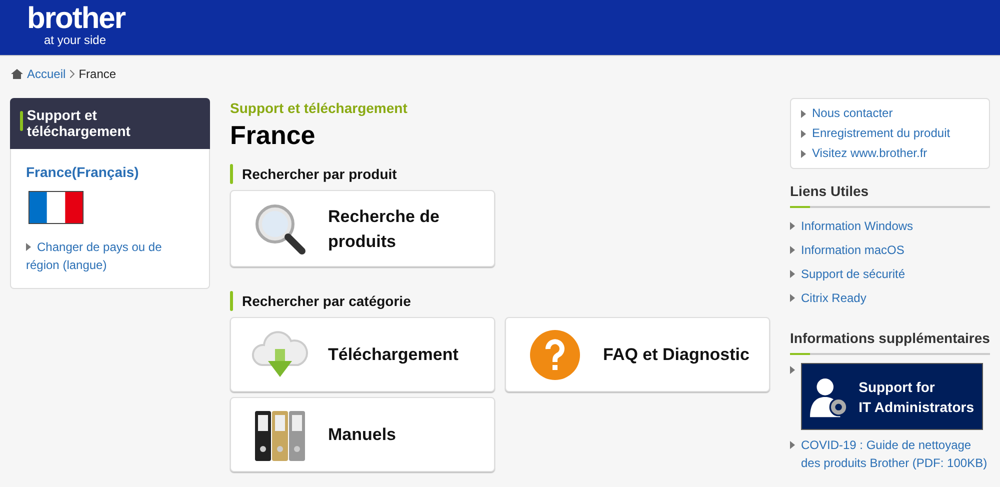 This screenshot has height=487, width=1000. What do you see at coordinates (326, 301) in the screenshot?
I see `section-heading: Rechercher par catégorie` at bounding box center [326, 301].